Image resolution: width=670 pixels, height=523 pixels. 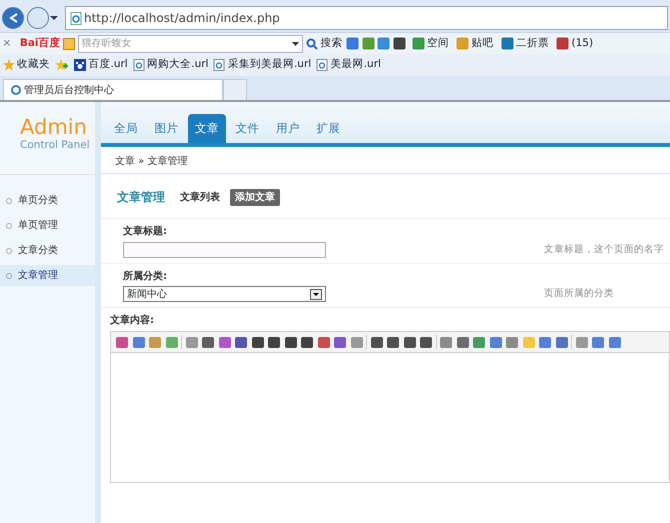 What do you see at coordinates (112, 89) in the screenshot?
I see `browser-tab: 管理员后台控制中心` at bounding box center [112, 89].